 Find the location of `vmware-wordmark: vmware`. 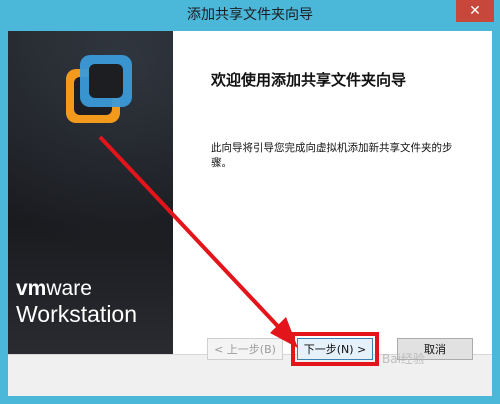

vmware-wordmark: vmware is located at coordinates (54, 289).